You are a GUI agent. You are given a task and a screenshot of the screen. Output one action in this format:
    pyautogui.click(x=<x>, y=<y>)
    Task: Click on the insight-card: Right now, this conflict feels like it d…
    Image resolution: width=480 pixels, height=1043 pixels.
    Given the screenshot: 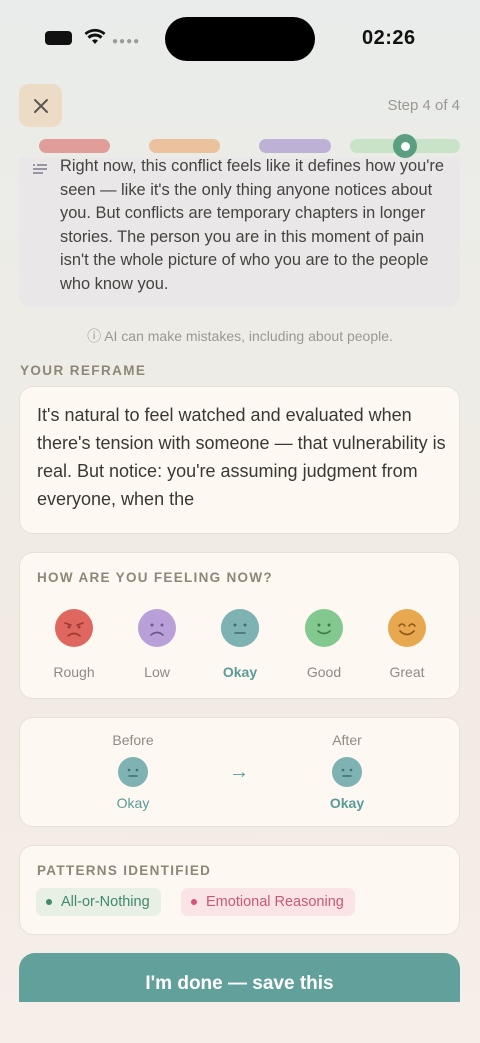 What is the action you would take?
    pyautogui.click(x=239, y=232)
    